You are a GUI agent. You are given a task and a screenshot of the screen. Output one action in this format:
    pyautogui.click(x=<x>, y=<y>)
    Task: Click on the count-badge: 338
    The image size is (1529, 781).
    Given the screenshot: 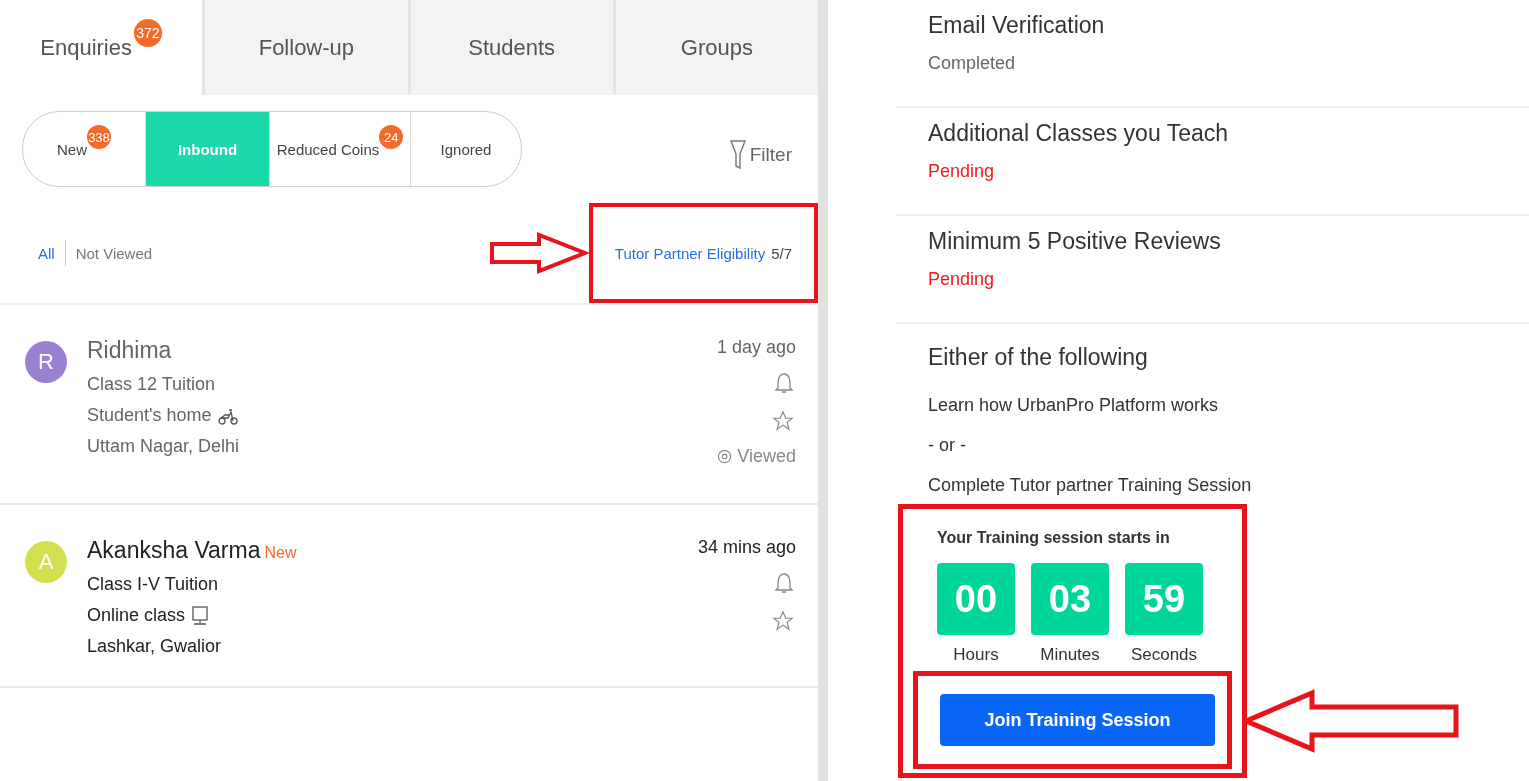 What is the action you would take?
    pyautogui.click(x=99, y=137)
    